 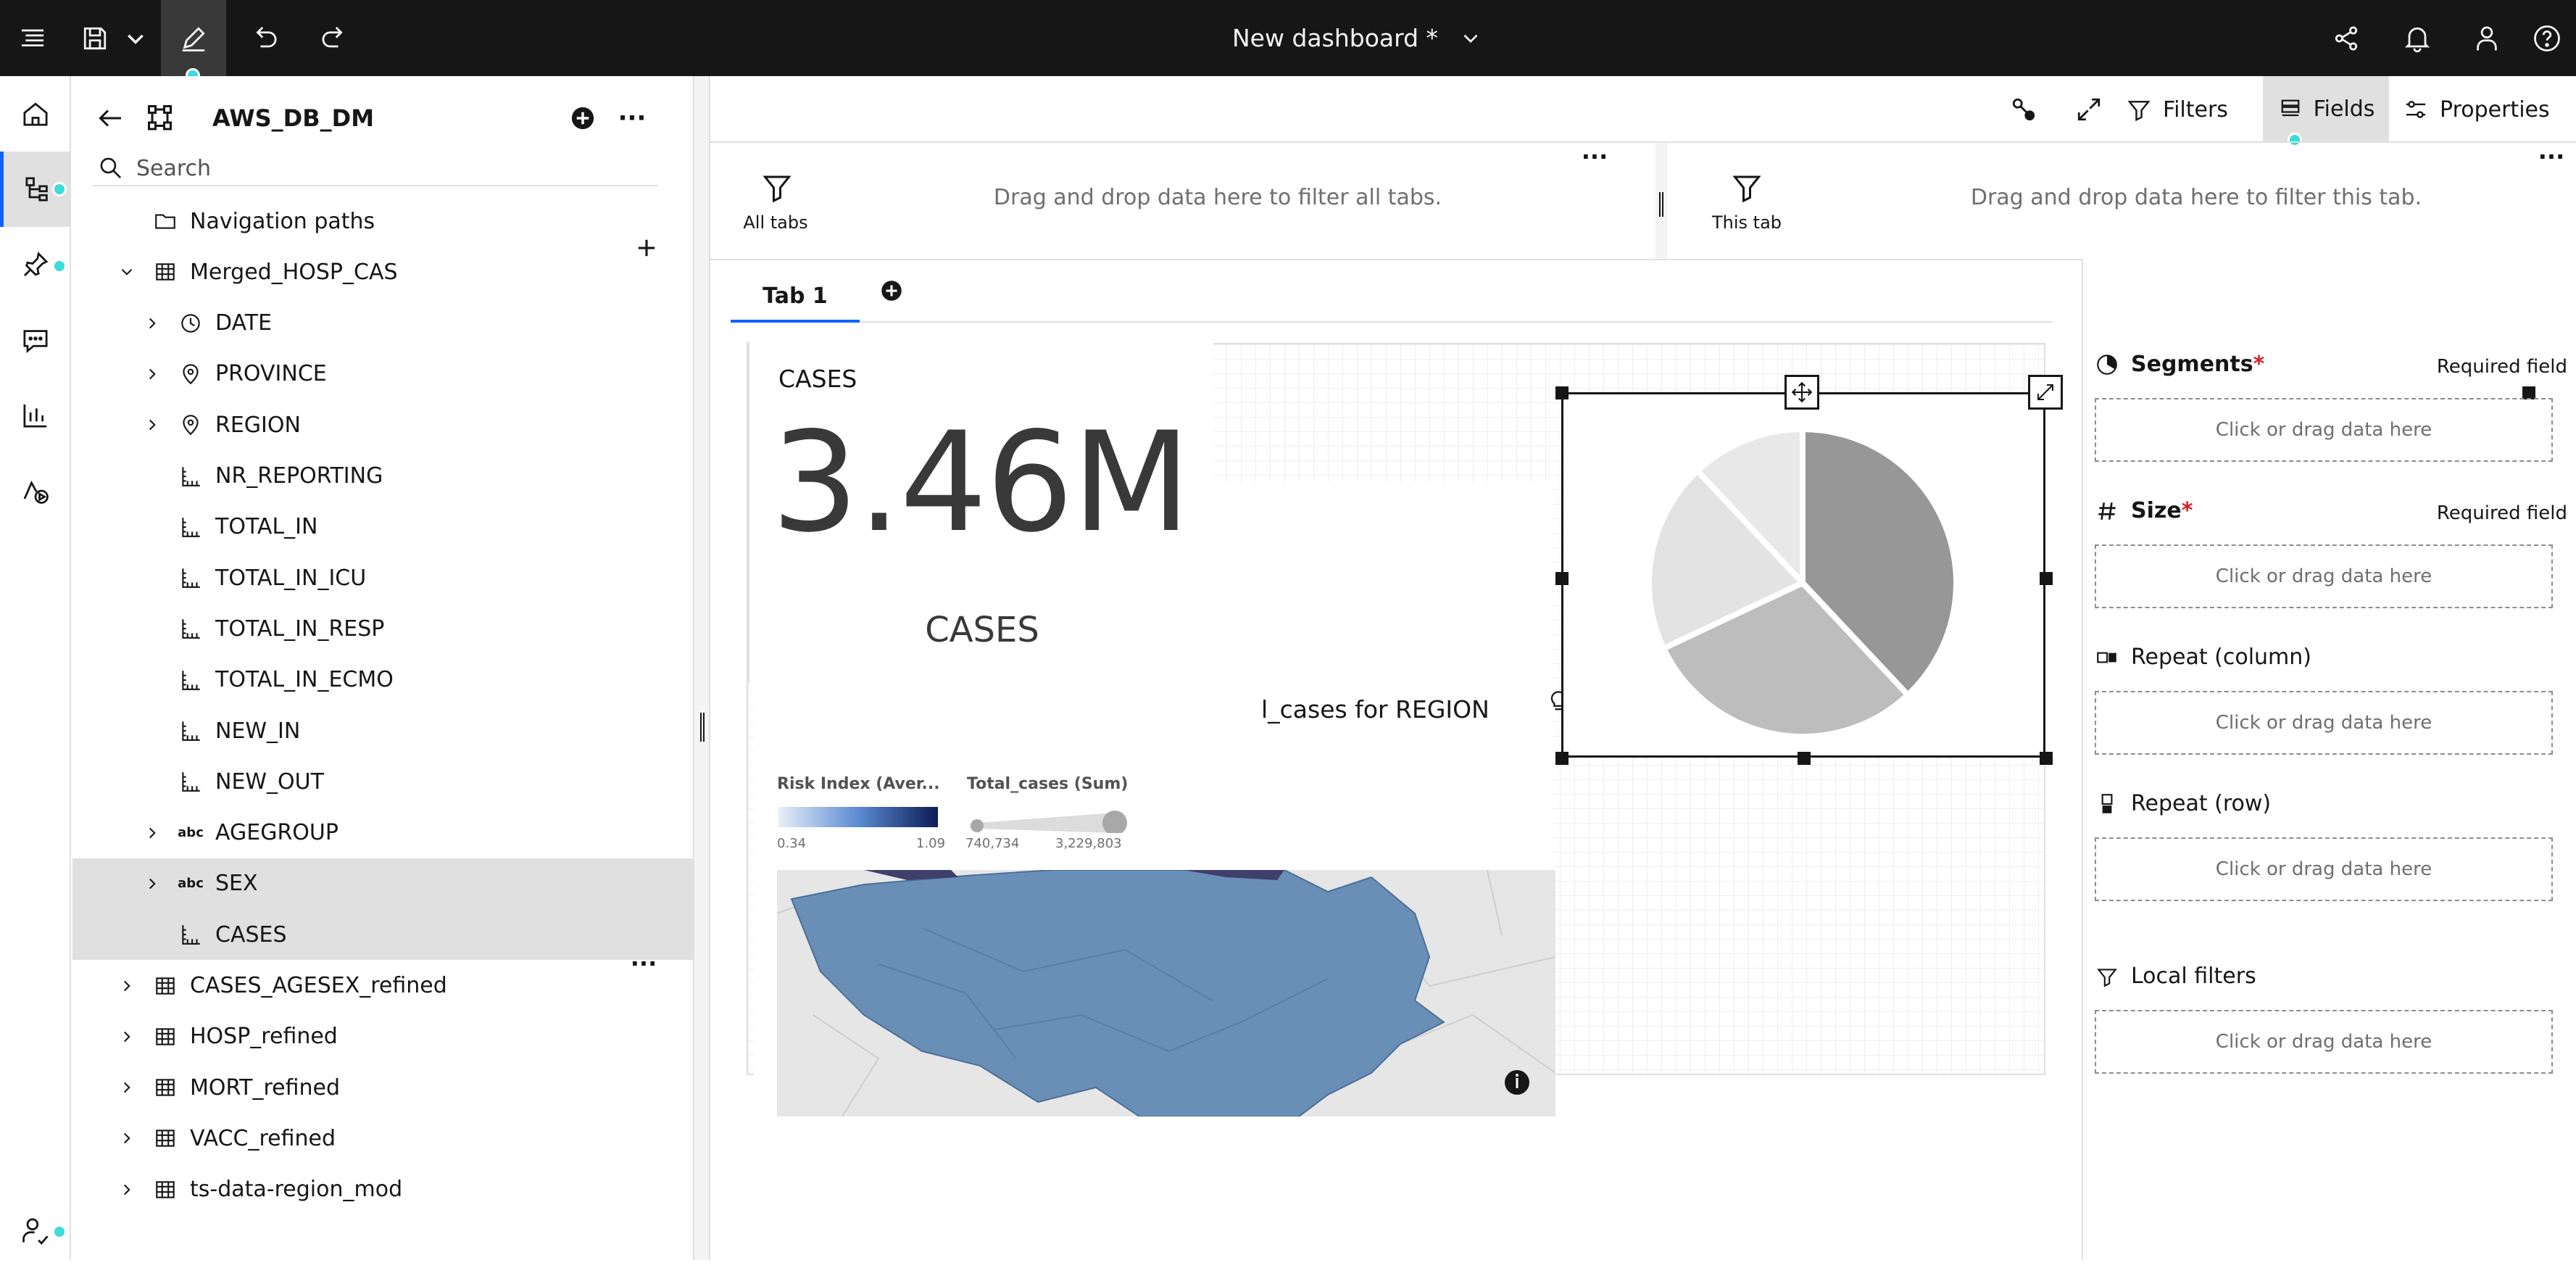 What do you see at coordinates (382, 577) in the screenshot?
I see `tree-item: TOTAL_IN_ICU` at bounding box center [382, 577].